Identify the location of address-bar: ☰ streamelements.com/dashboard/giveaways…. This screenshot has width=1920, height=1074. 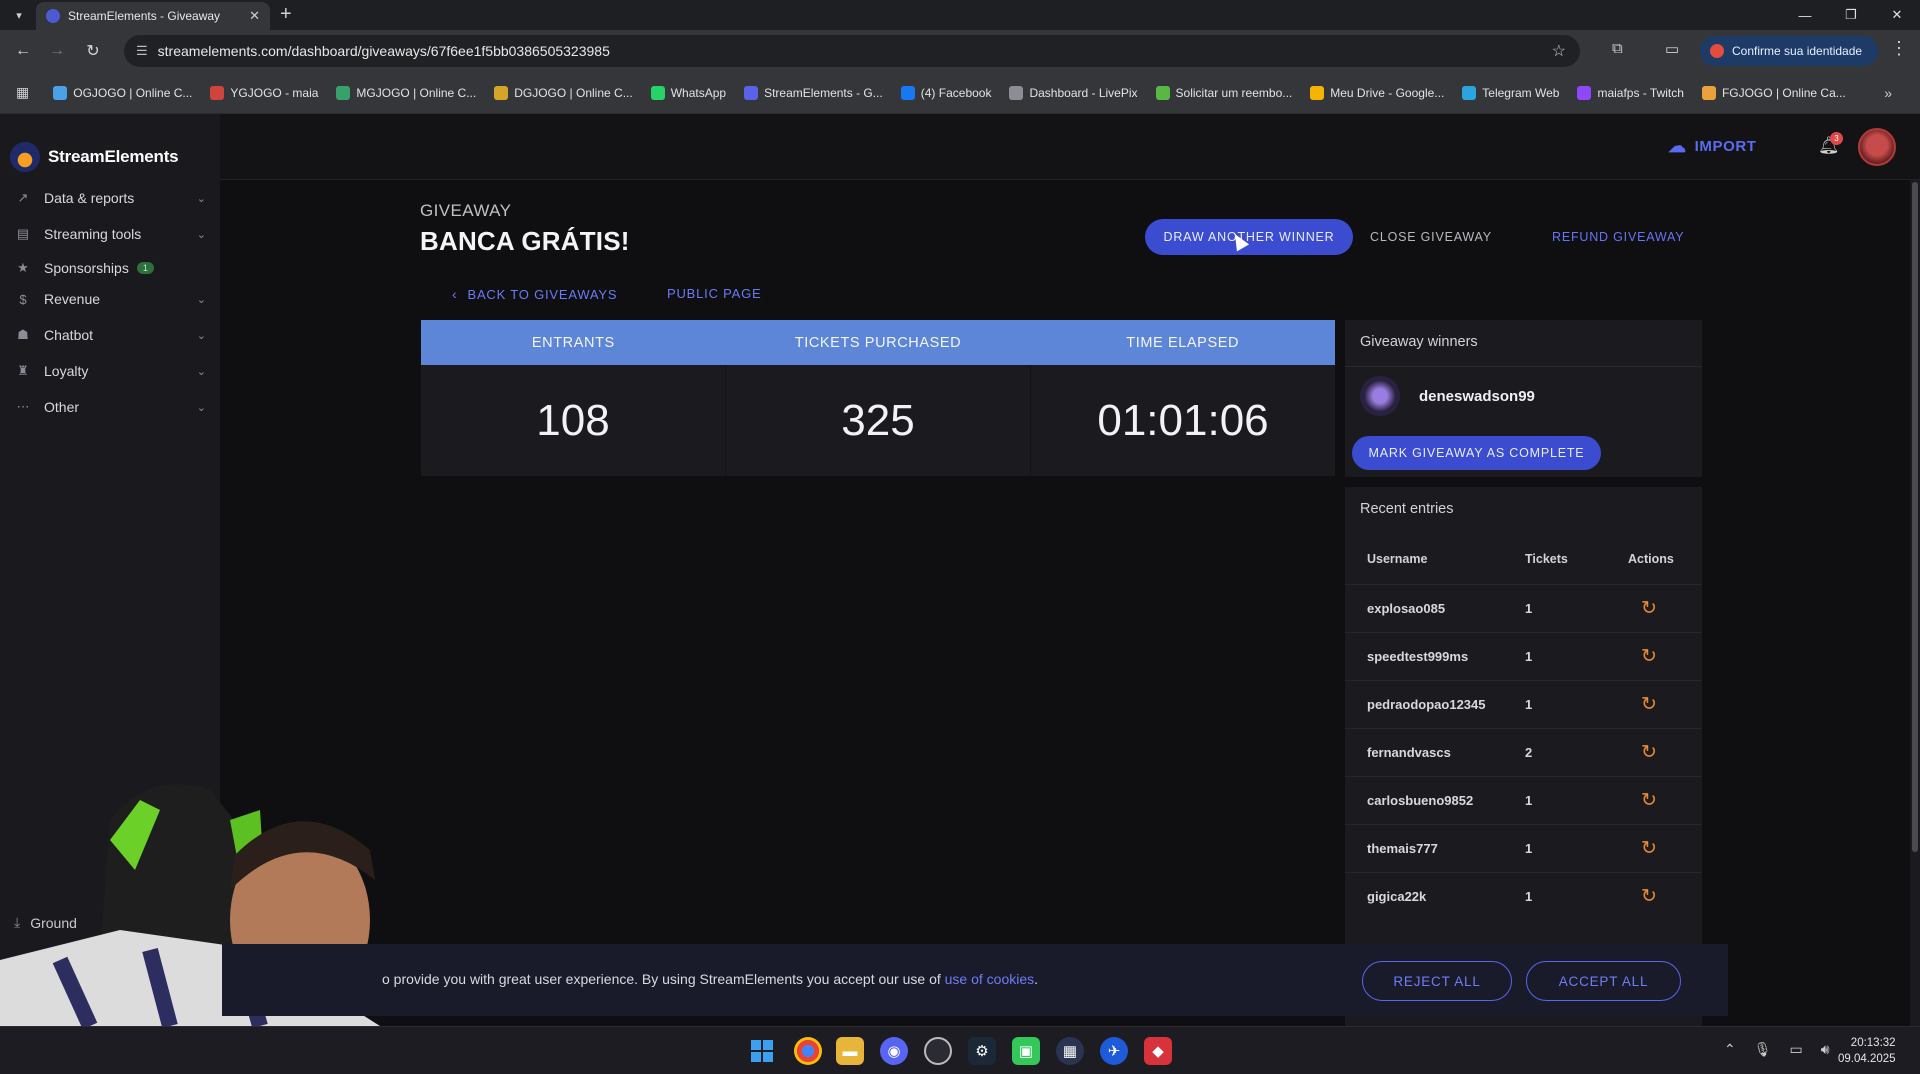
(852, 51).